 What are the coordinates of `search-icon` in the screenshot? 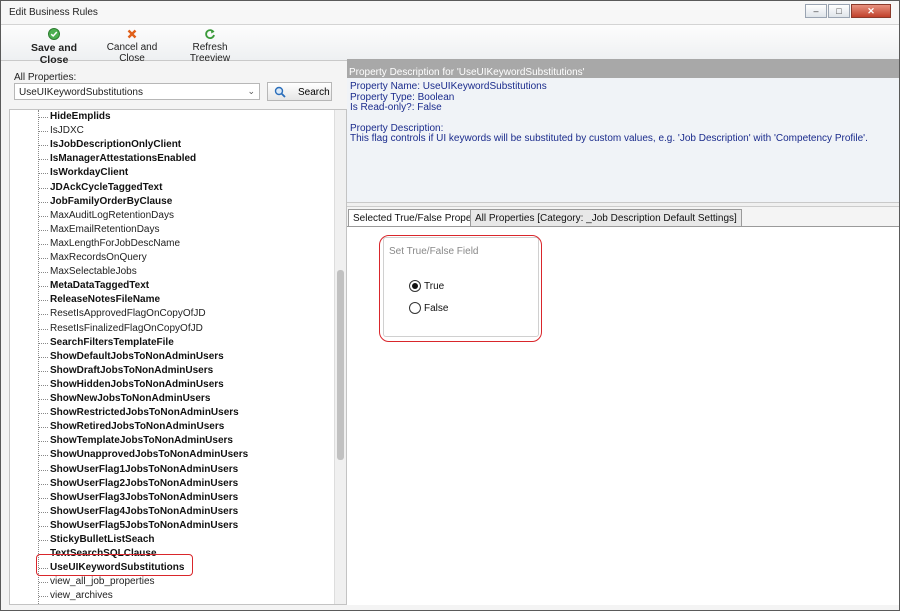 It's located at (280, 92).